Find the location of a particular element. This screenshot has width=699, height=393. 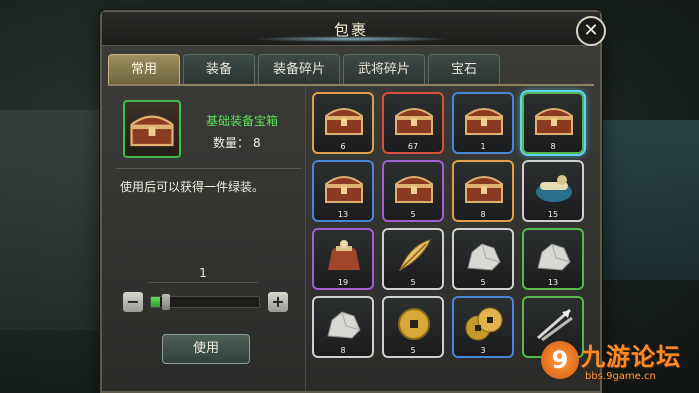

coin-sack-icon is located at coordinates (344, 255).